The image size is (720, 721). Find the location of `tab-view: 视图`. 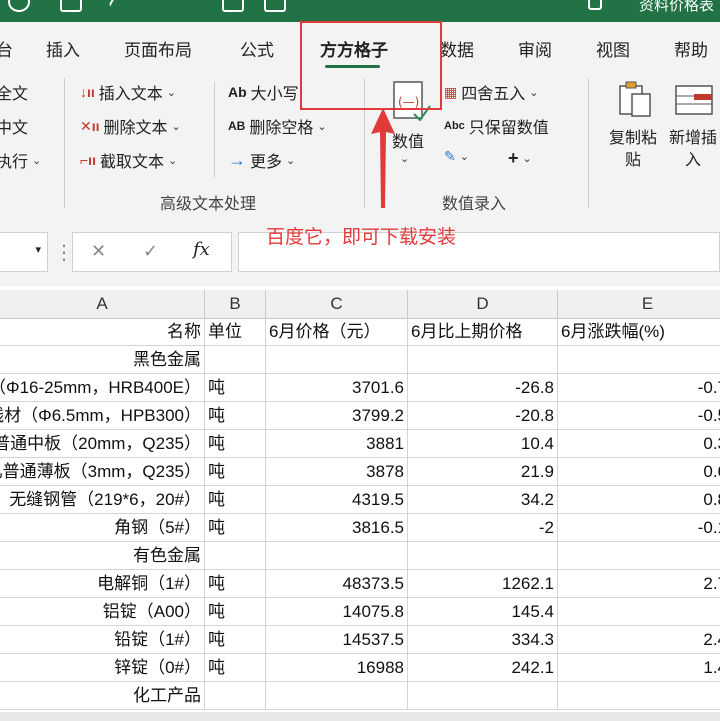

tab-view: 视图 is located at coordinates (613, 48).